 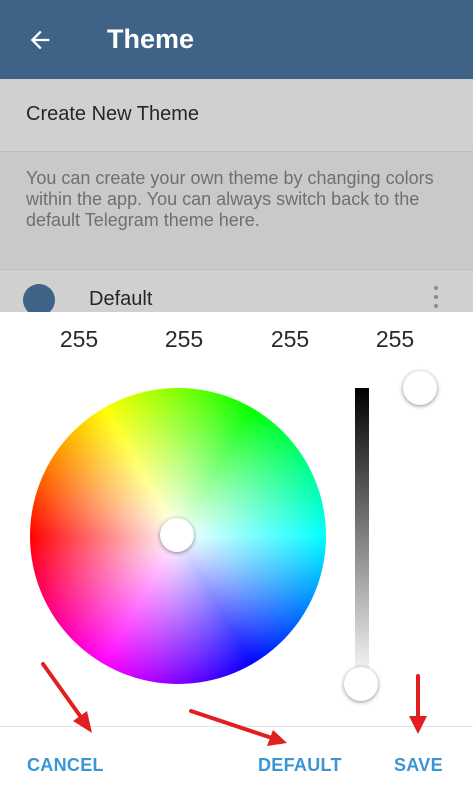 What do you see at coordinates (436, 298) in the screenshot?
I see `more-vertical-icon` at bounding box center [436, 298].